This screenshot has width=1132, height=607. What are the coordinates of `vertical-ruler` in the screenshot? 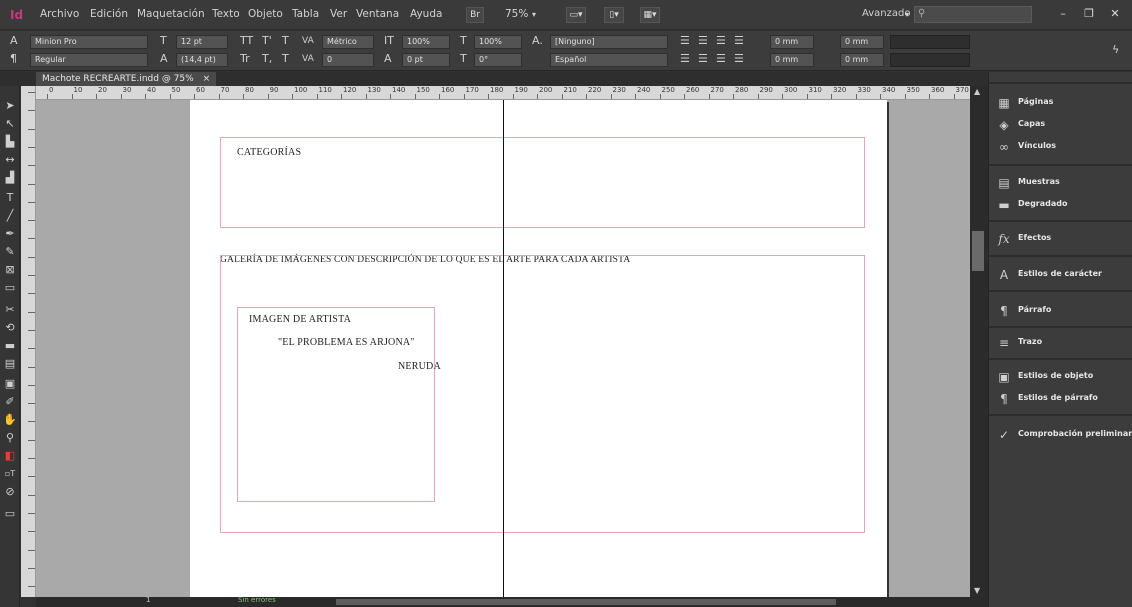 It's located at (28, 341).